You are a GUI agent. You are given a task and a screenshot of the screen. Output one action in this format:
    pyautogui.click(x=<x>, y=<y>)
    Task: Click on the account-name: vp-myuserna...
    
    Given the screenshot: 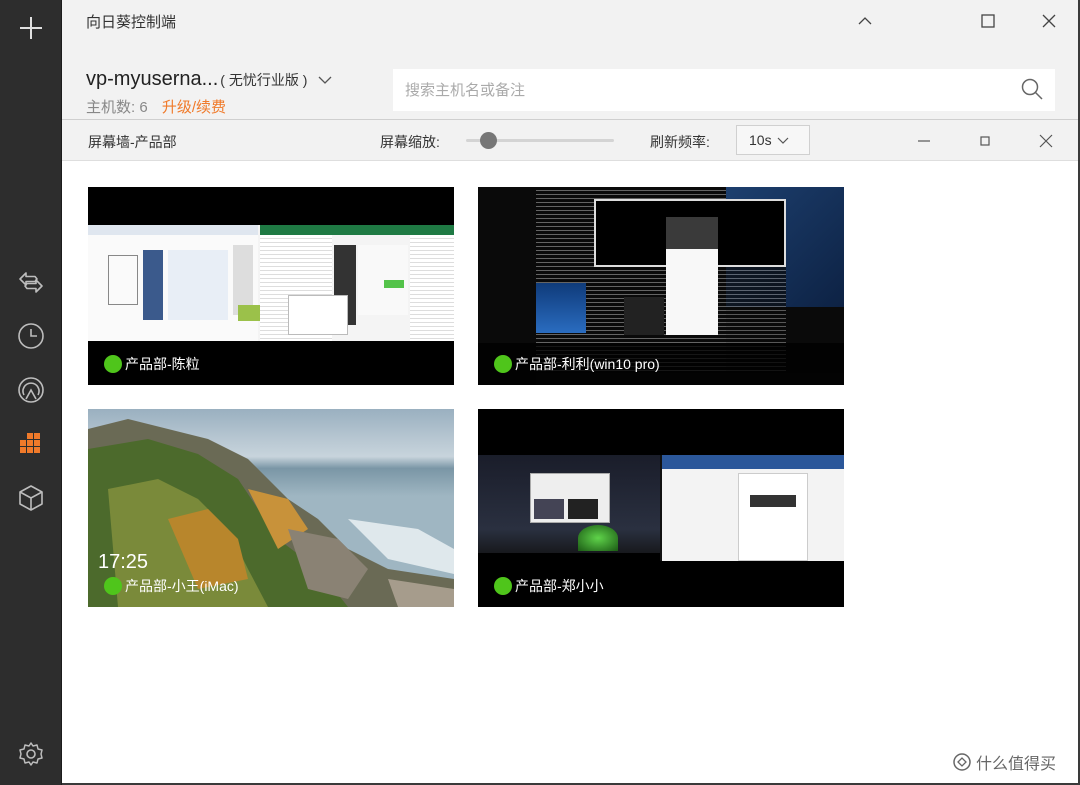 What is the action you would take?
    pyautogui.click(x=152, y=79)
    